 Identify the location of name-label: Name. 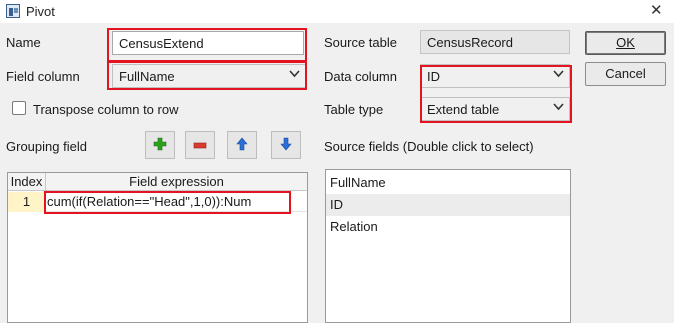
(23, 42).